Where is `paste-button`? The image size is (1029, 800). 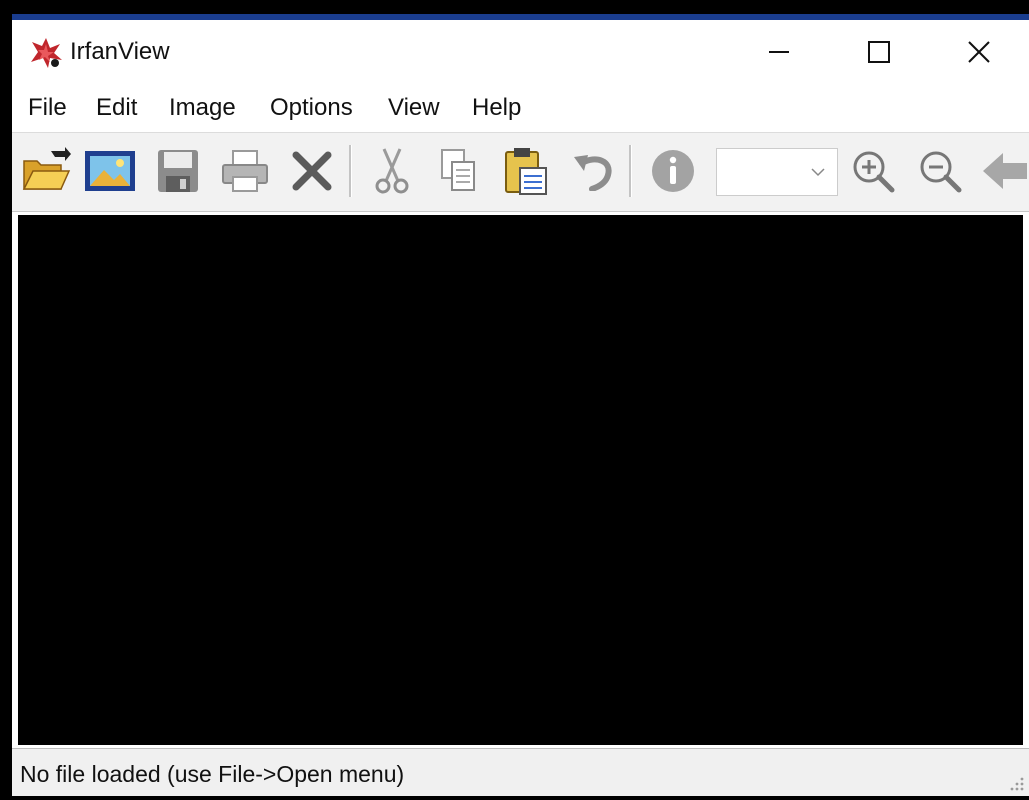
paste-button is located at coordinates (526, 171).